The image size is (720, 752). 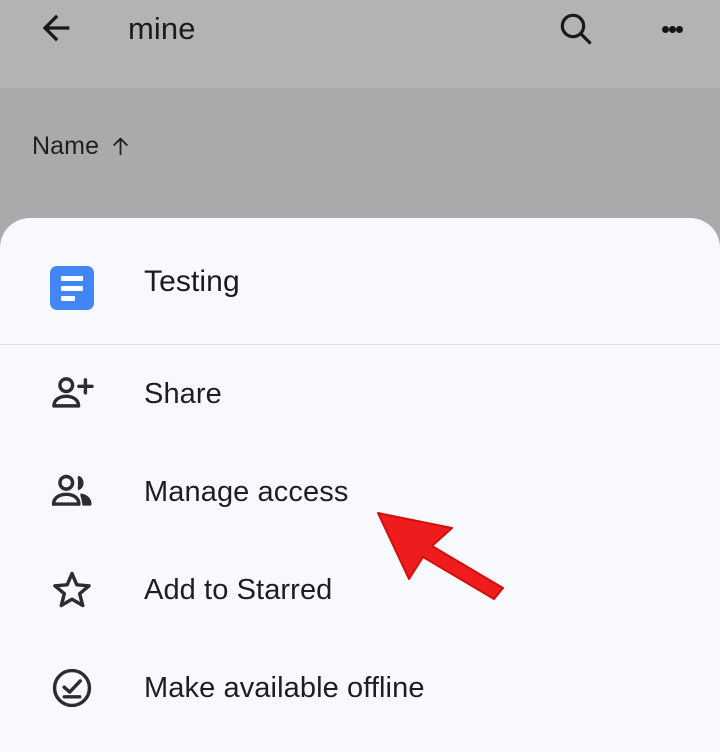 What do you see at coordinates (192, 281) in the screenshot?
I see `file-name: Testing` at bounding box center [192, 281].